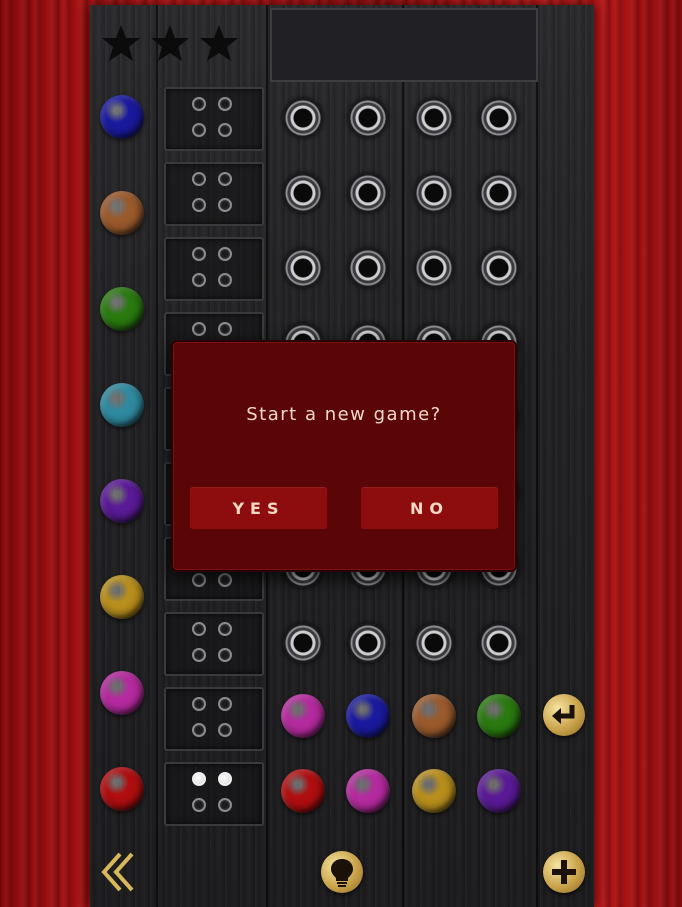 The height and width of the screenshot is (907, 682). I want to click on palette-color-blue, so click(122, 117).